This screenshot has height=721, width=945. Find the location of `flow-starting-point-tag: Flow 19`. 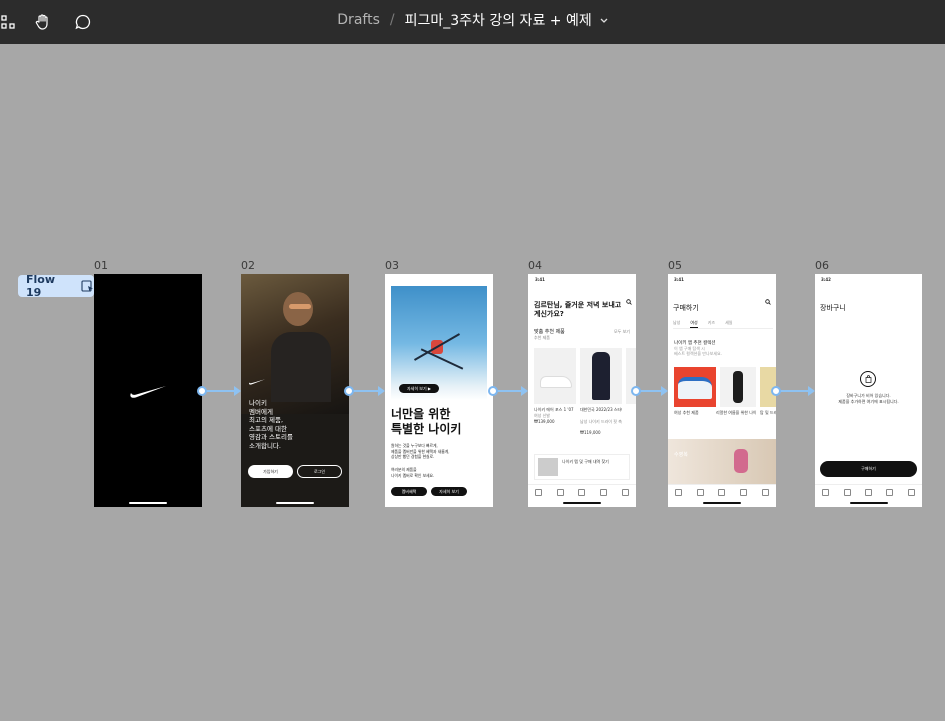

flow-starting-point-tag: Flow 19 is located at coordinates (56, 286).